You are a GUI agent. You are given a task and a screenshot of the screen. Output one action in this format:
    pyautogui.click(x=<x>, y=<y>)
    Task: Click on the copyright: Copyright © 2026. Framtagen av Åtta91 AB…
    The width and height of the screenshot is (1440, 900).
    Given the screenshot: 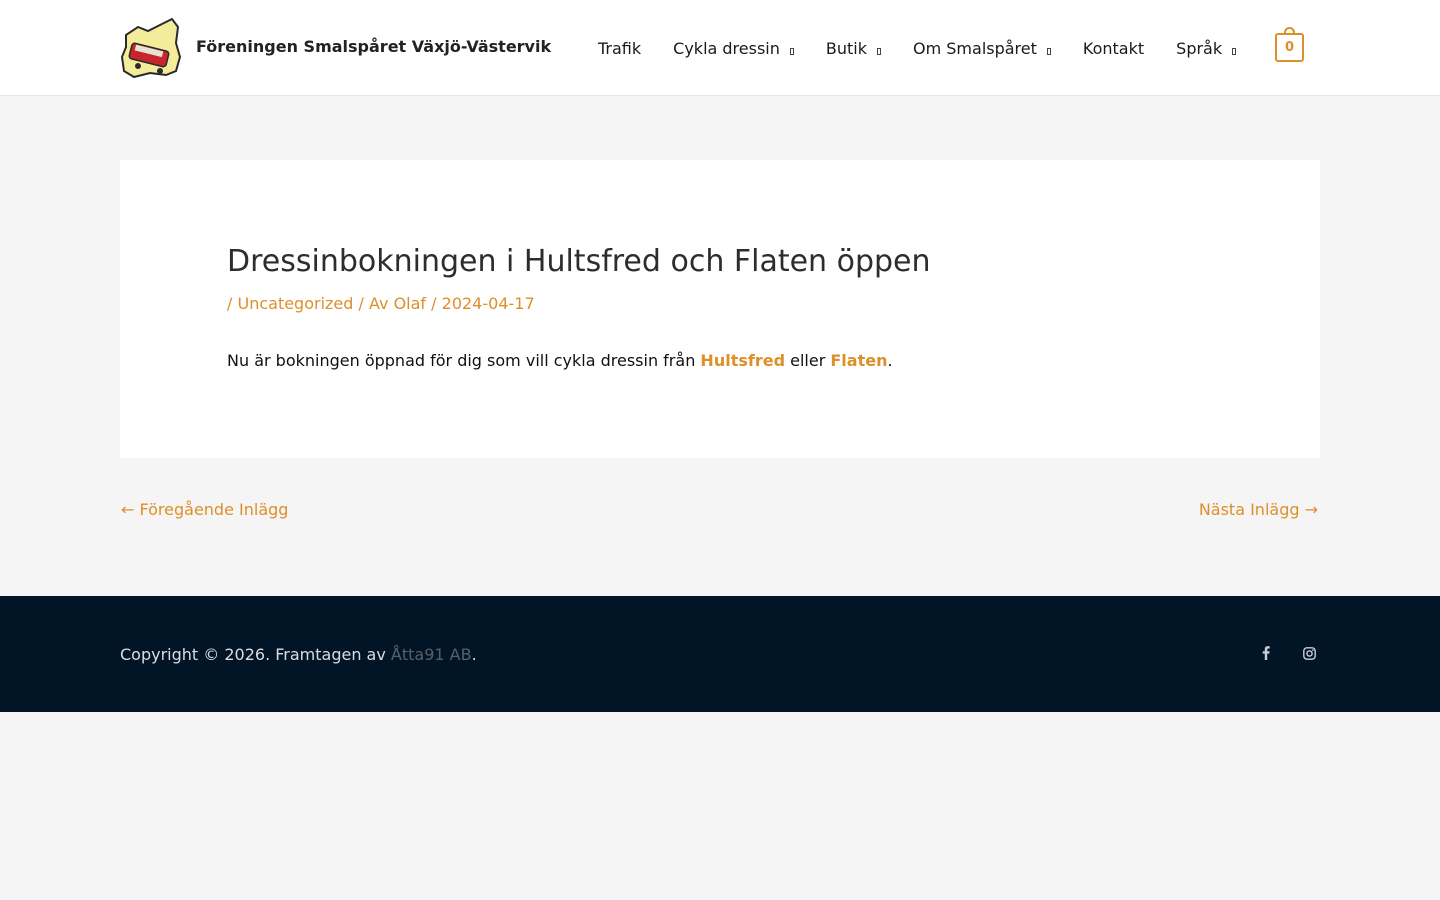 What is the action you would take?
    pyautogui.click(x=298, y=654)
    